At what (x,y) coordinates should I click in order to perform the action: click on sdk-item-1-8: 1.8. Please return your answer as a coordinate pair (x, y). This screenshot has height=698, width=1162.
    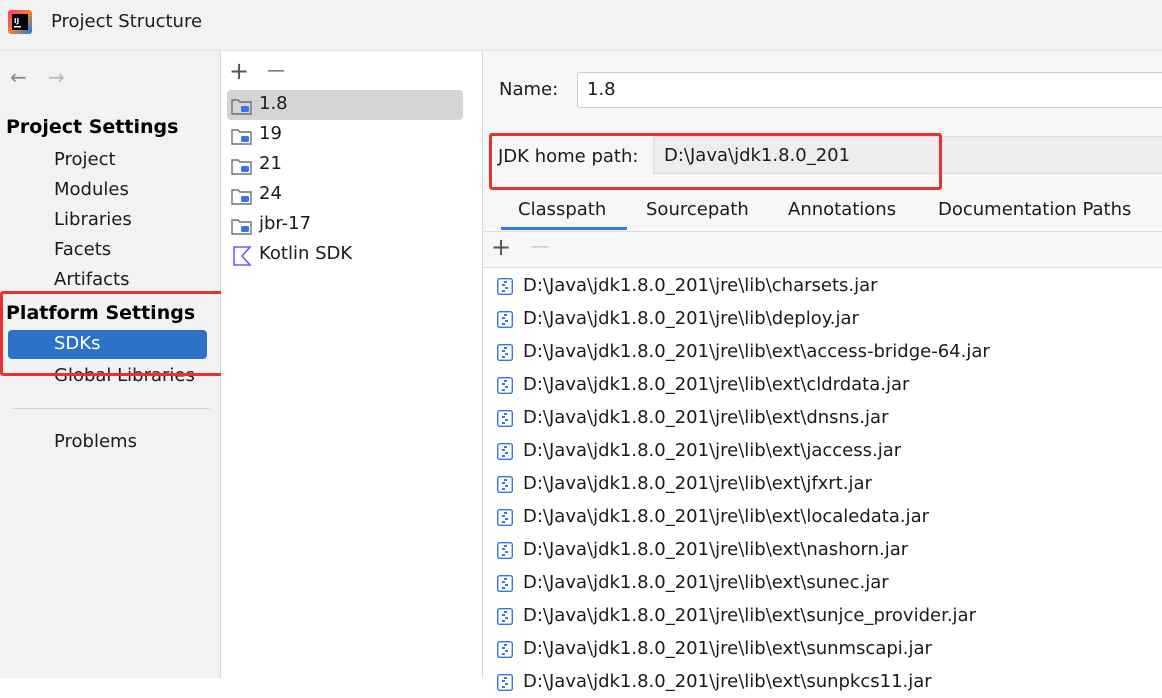
    Looking at the image, I should click on (345, 105).